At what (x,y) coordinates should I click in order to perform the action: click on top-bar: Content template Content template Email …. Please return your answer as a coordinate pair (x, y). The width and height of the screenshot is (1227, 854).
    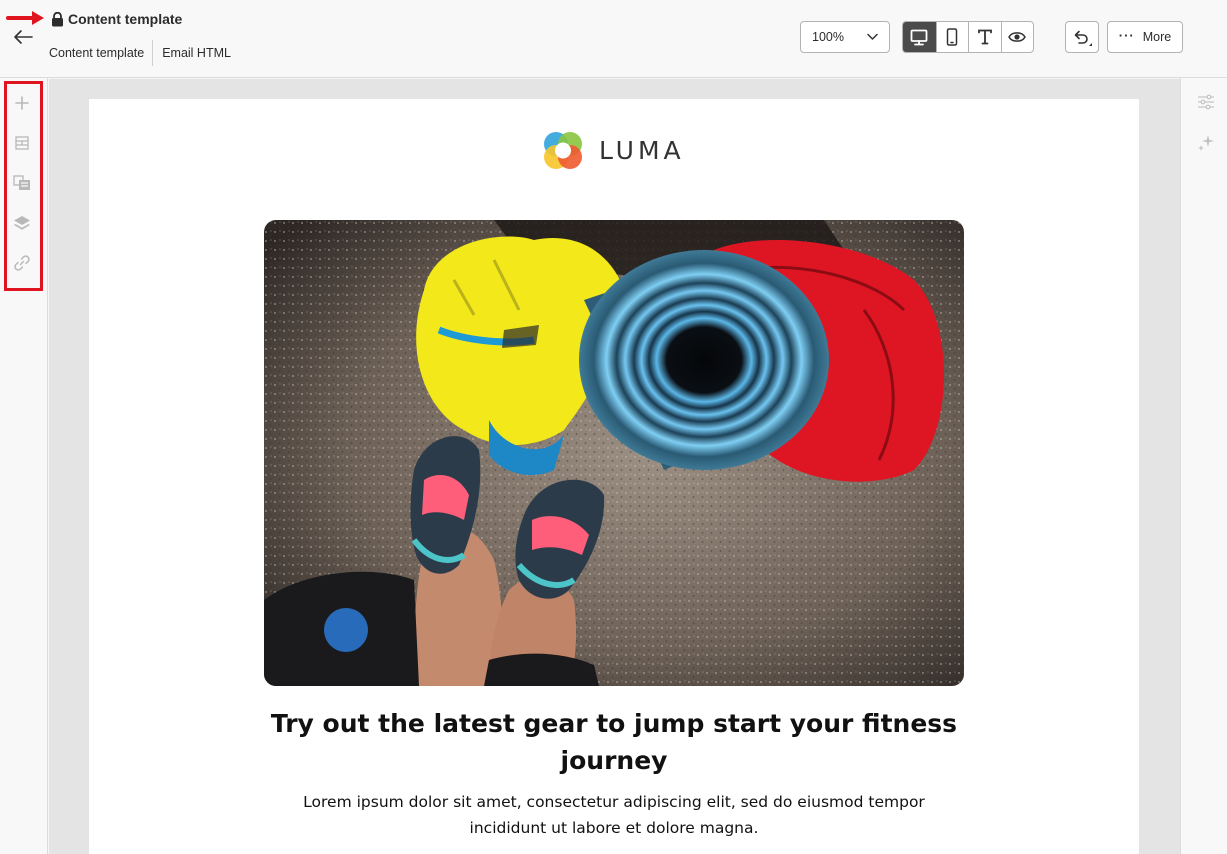
    Looking at the image, I should click on (613, 39).